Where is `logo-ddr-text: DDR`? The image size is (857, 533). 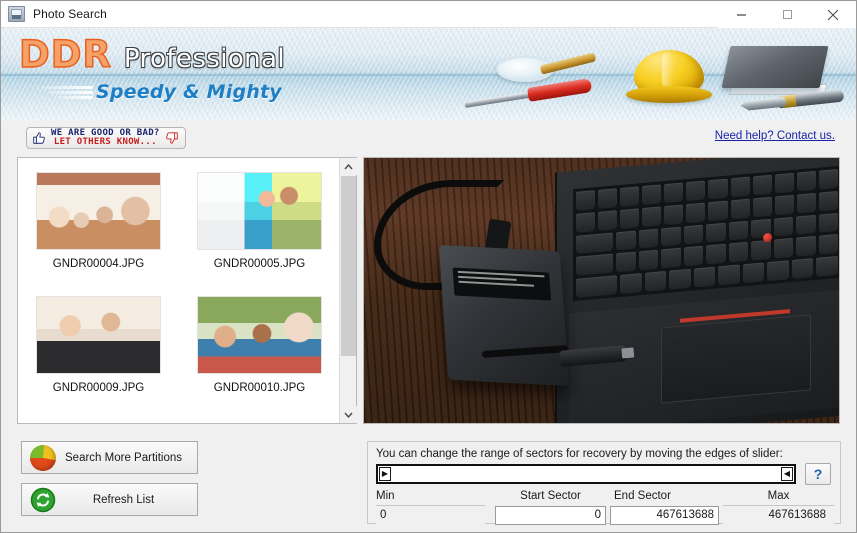
logo-ddr-text: DDR is located at coordinates (65, 54).